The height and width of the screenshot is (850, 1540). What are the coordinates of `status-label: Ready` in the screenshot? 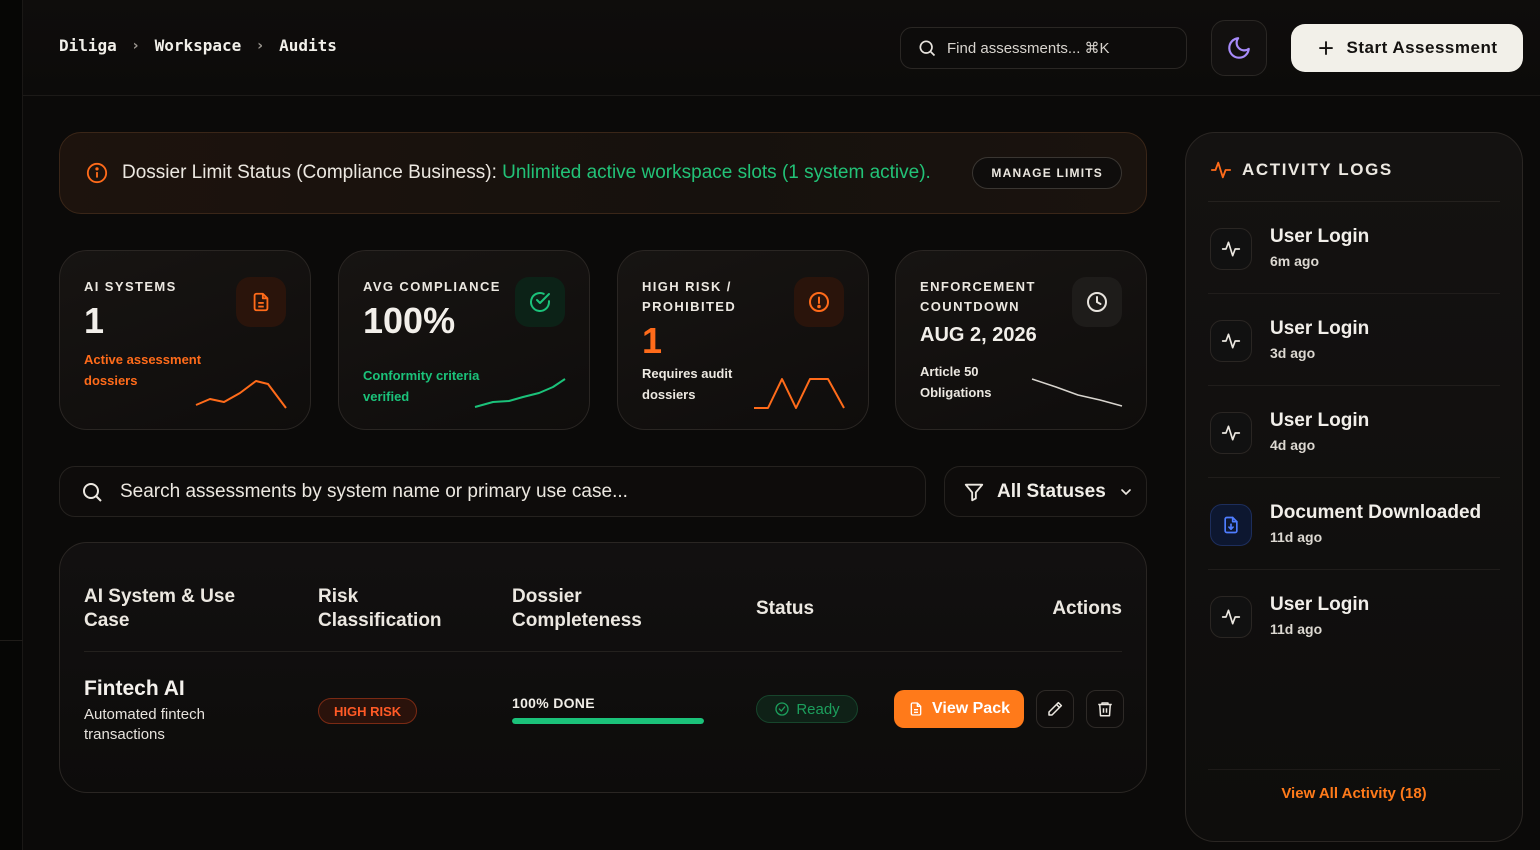 It's located at (818, 709).